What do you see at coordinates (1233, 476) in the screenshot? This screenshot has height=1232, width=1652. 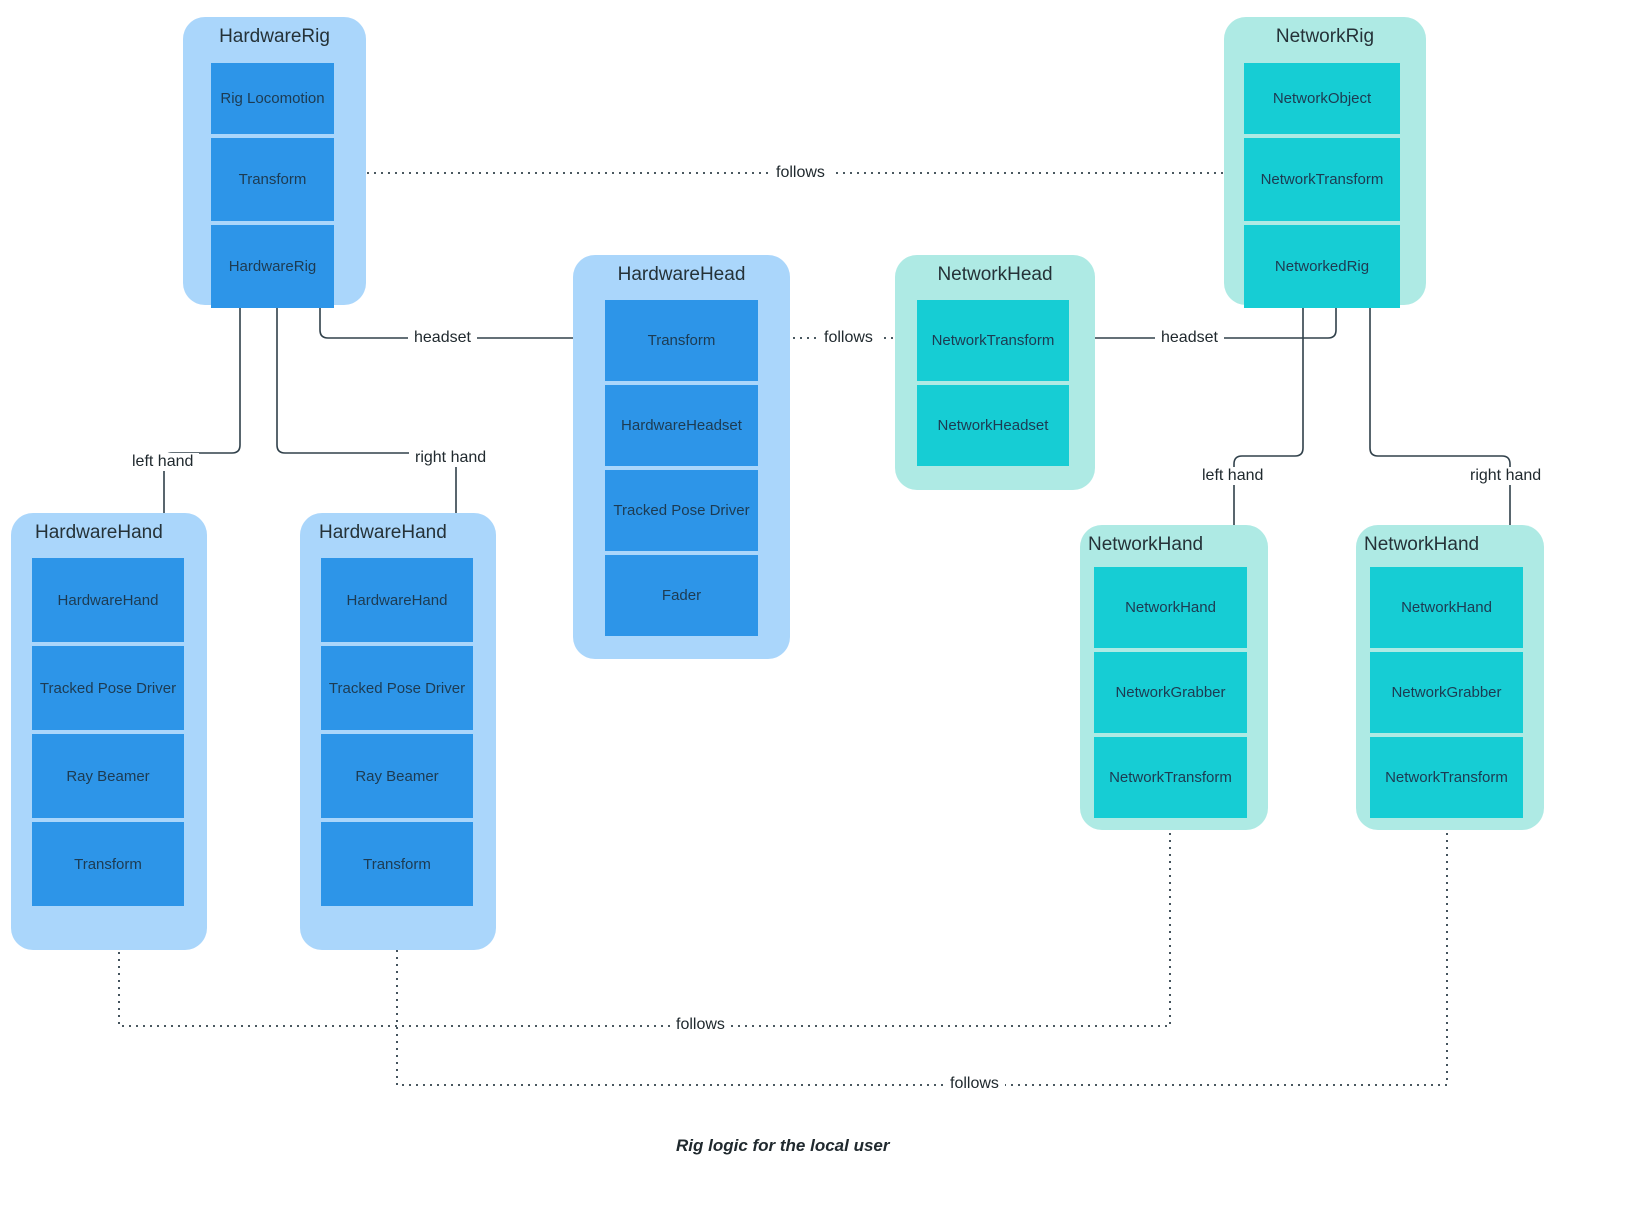 I see `edge-label-left-hand-net: left hand` at bounding box center [1233, 476].